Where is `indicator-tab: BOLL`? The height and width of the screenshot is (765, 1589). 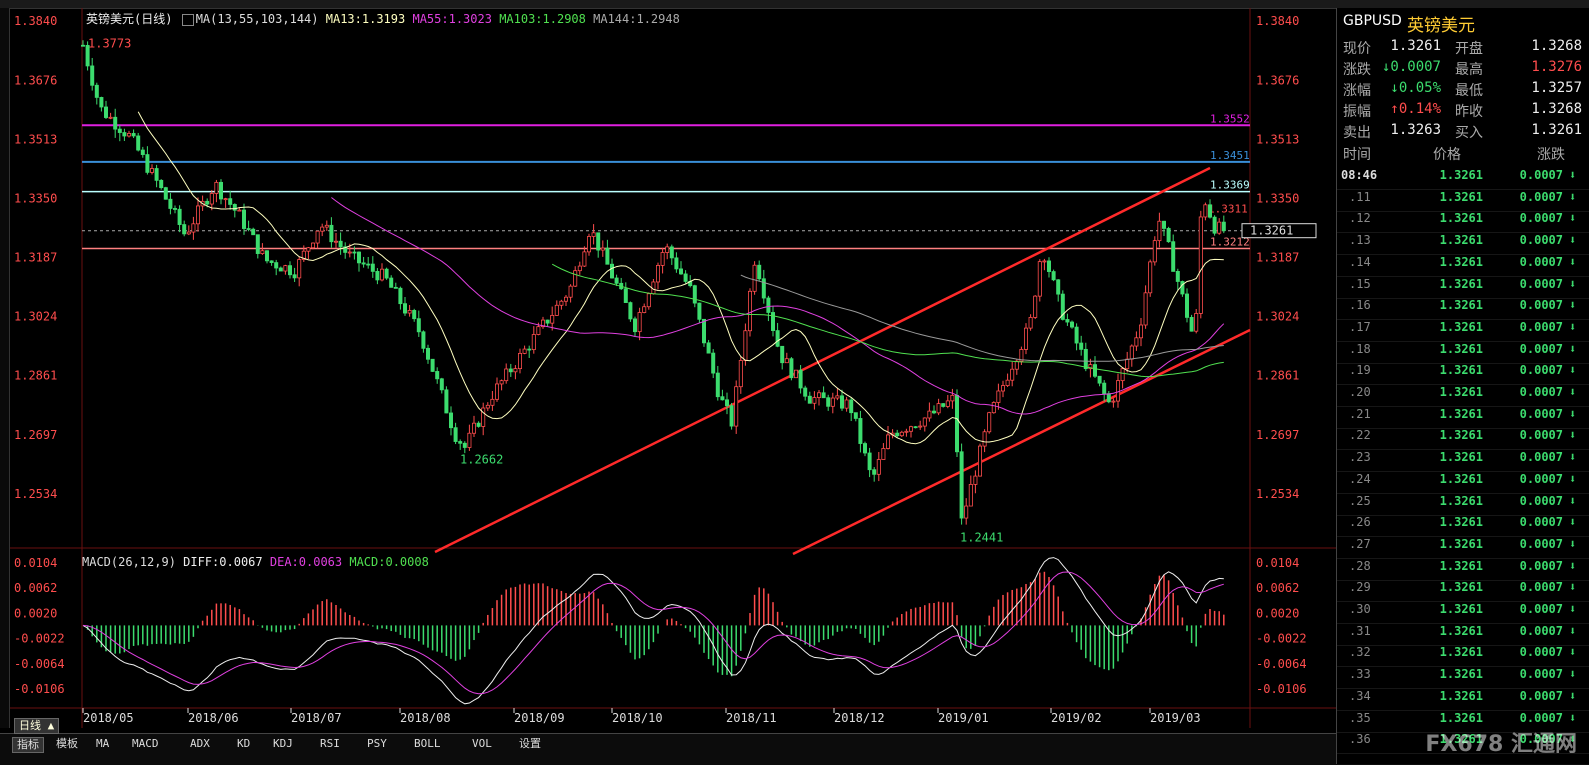 indicator-tab: BOLL is located at coordinates (427, 744).